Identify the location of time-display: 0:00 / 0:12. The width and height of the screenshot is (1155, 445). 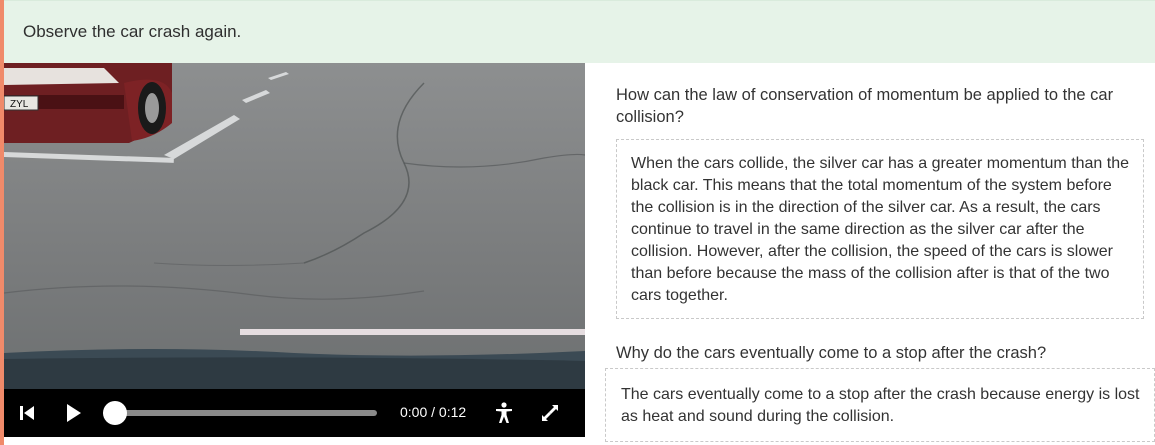
(433, 412).